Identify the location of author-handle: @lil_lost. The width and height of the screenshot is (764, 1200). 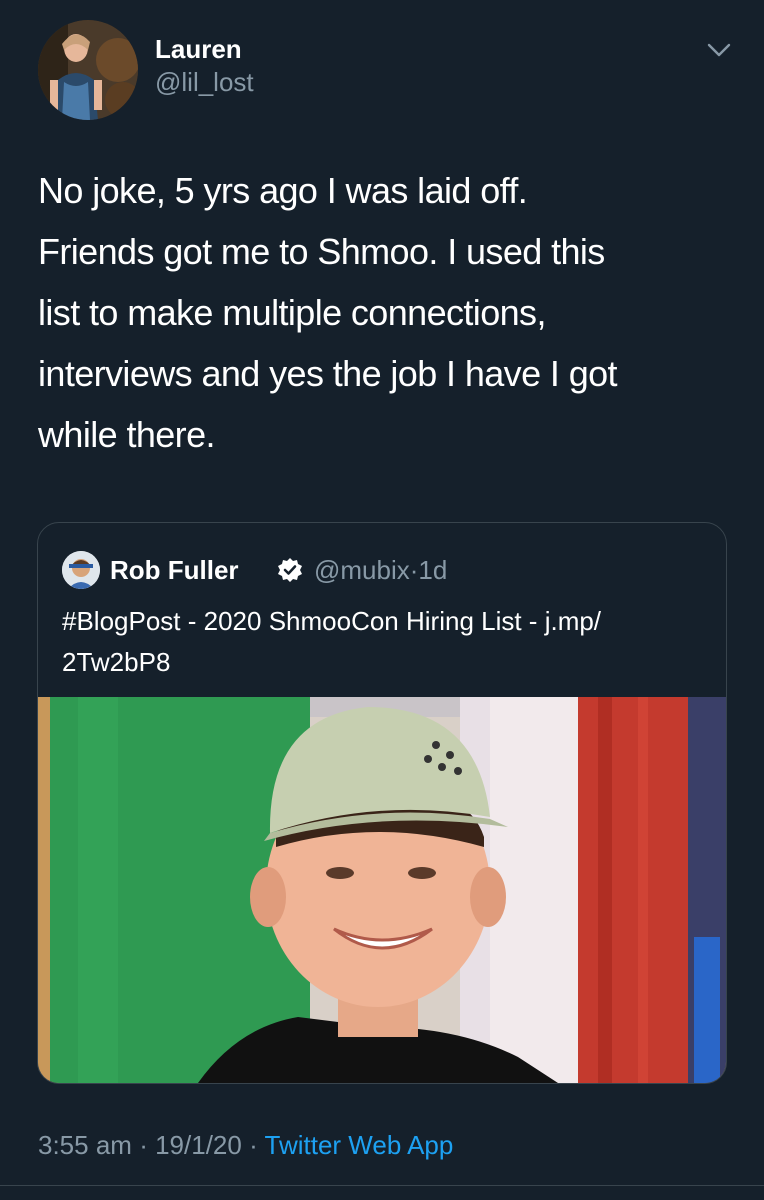
(204, 82).